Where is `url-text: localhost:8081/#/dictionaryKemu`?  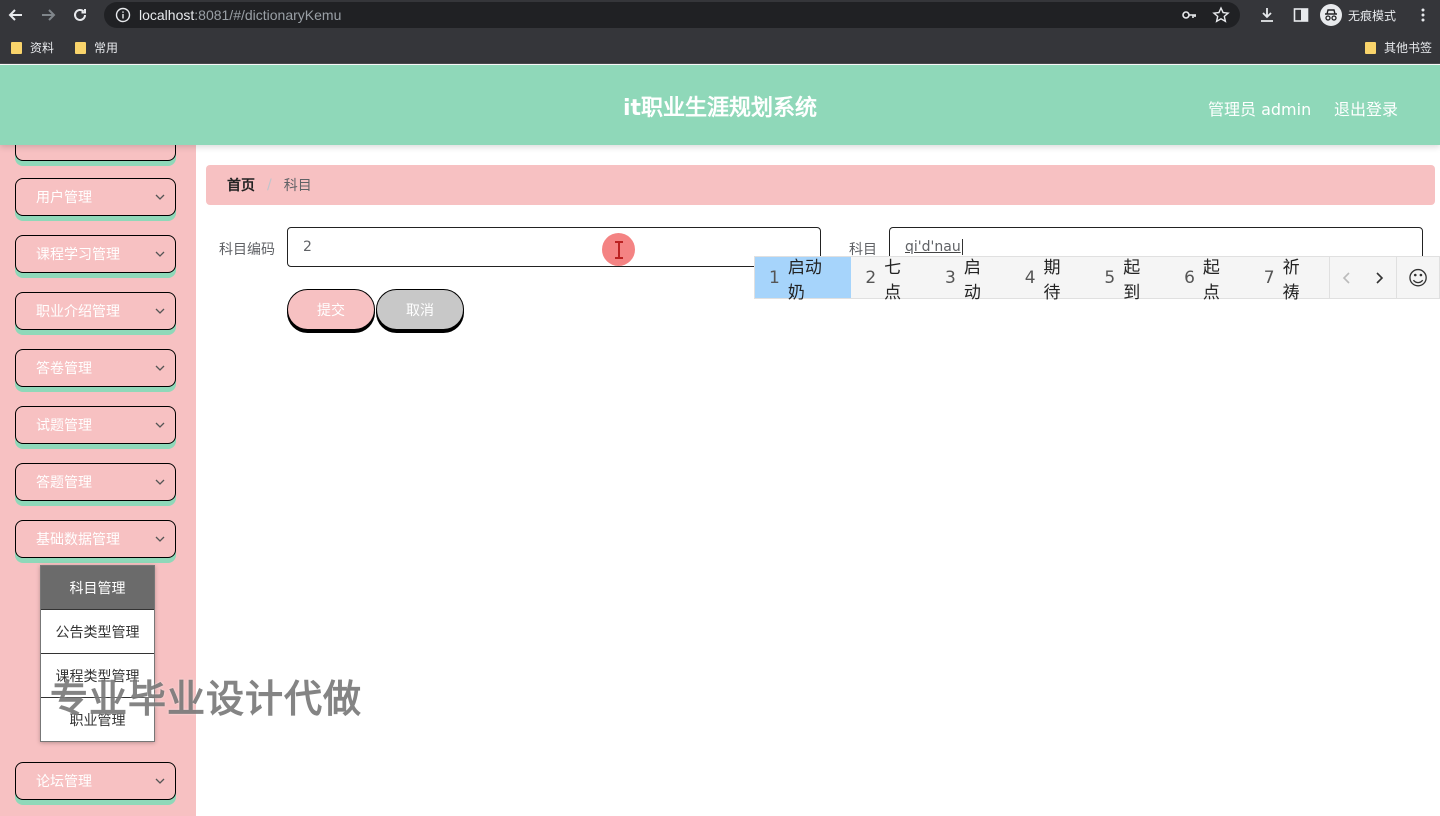
url-text: localhost:8081/#/dictionaryKemu is located at coordinates (240, 15).